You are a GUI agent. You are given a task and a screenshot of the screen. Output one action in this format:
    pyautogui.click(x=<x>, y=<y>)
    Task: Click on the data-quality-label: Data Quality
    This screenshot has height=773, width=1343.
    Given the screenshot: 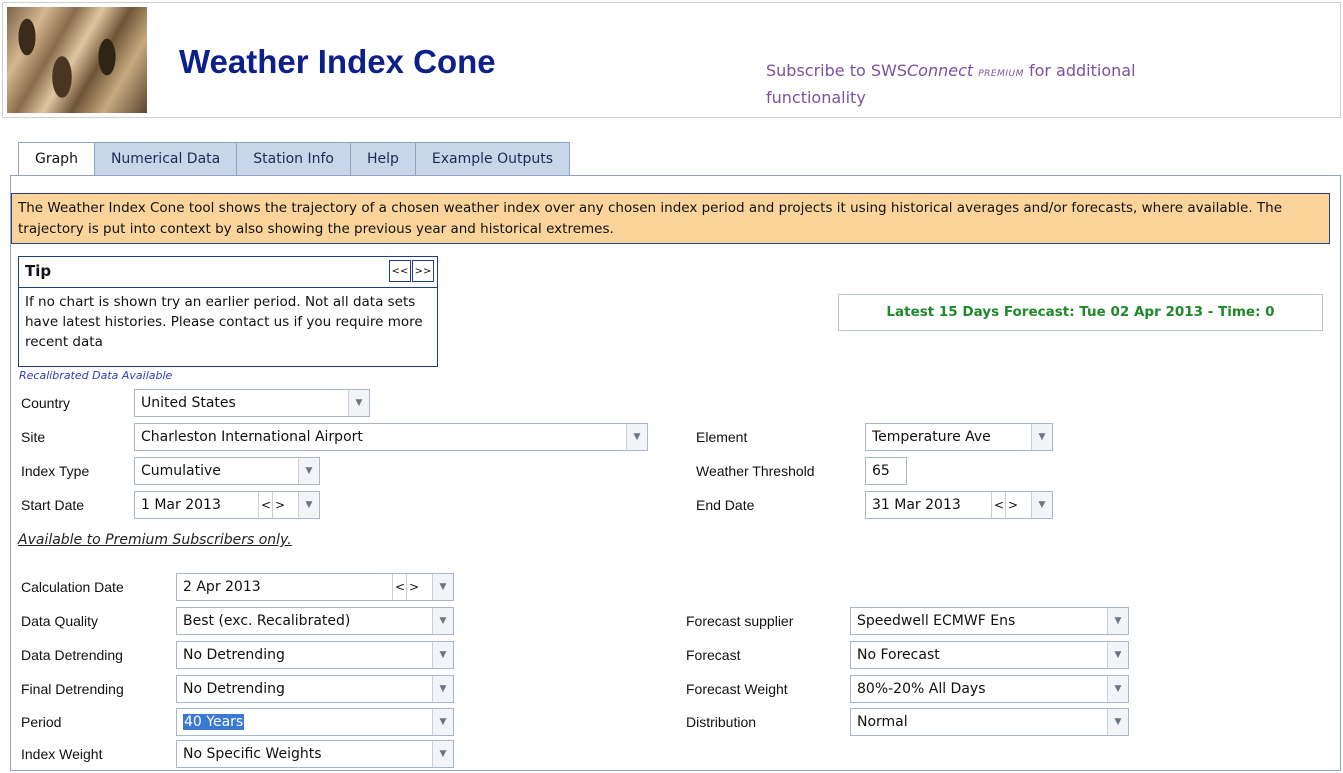 What is the action you would take?
    pyautogui.click(x=60, y=621)
    